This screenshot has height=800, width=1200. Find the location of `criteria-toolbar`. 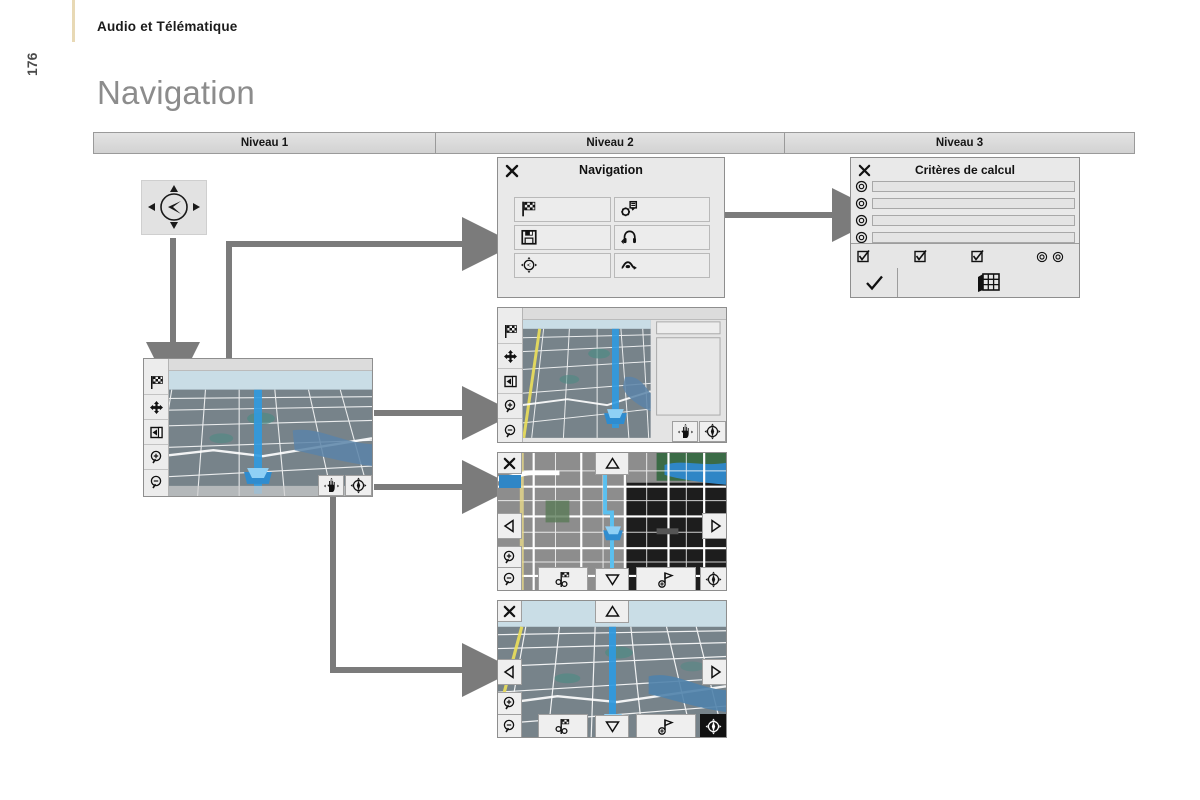

criteria-toolbar is located at coordinates (965, 256).